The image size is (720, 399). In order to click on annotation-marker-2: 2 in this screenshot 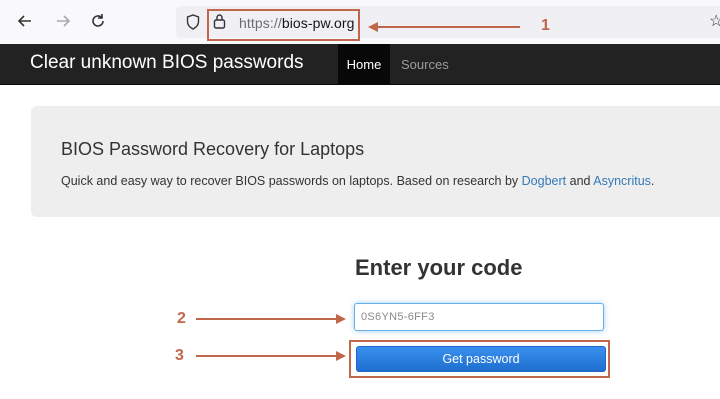, I will do `click(181, 318)`.